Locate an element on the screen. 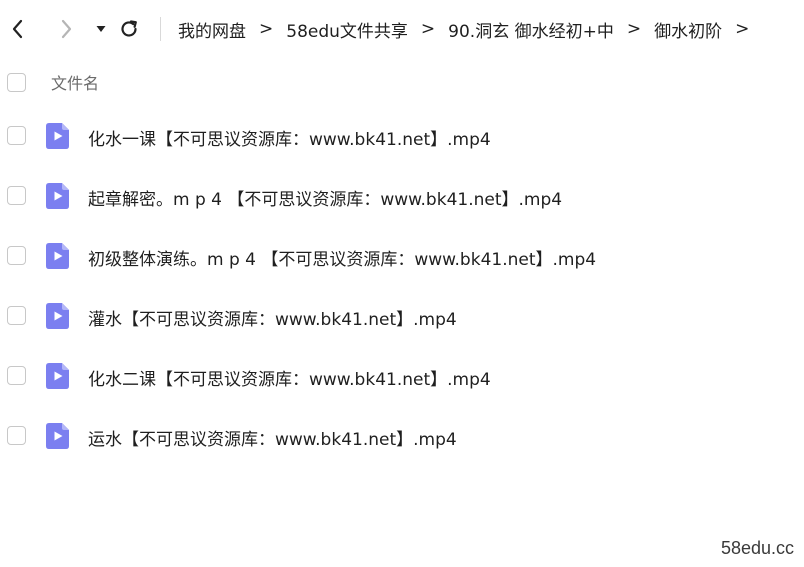 The width and height of the screenshot is (804, 567). breadcrumb: 我的网盘 > 58edu文件共享 > 90.洞玄 御水经初+中 > 御水初阶 > is located at coordinates (470, 29).